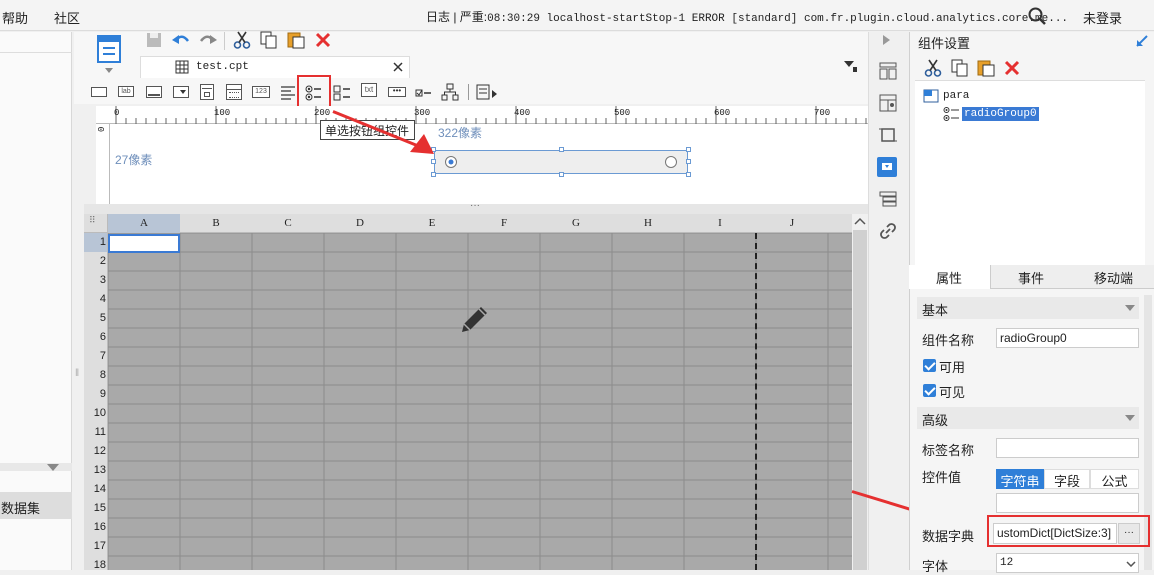  What do you see at coordinates (53, 467) in the screenshot?
I see `chevron-down-icon` at bounding box center [53, 467].